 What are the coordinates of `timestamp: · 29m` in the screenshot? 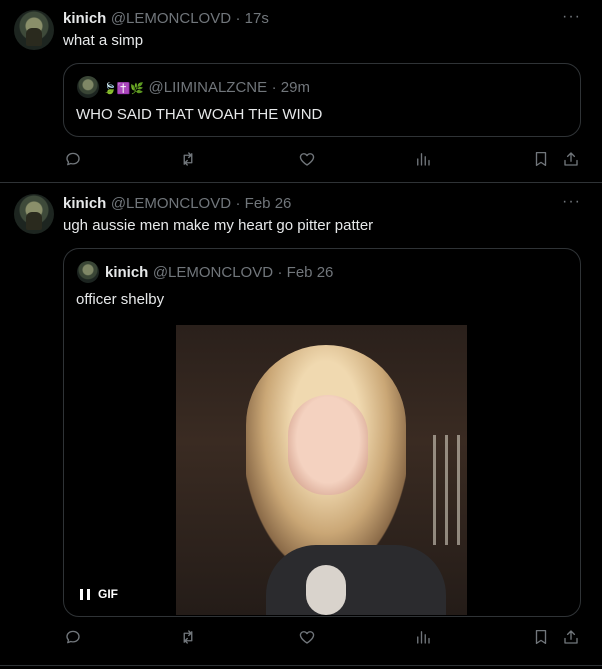 It's located at (290, 87).